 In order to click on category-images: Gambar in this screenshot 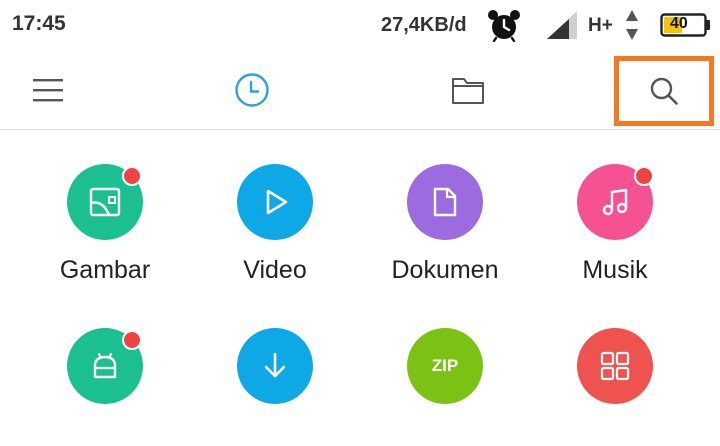, I will do `click(105, 207)`.